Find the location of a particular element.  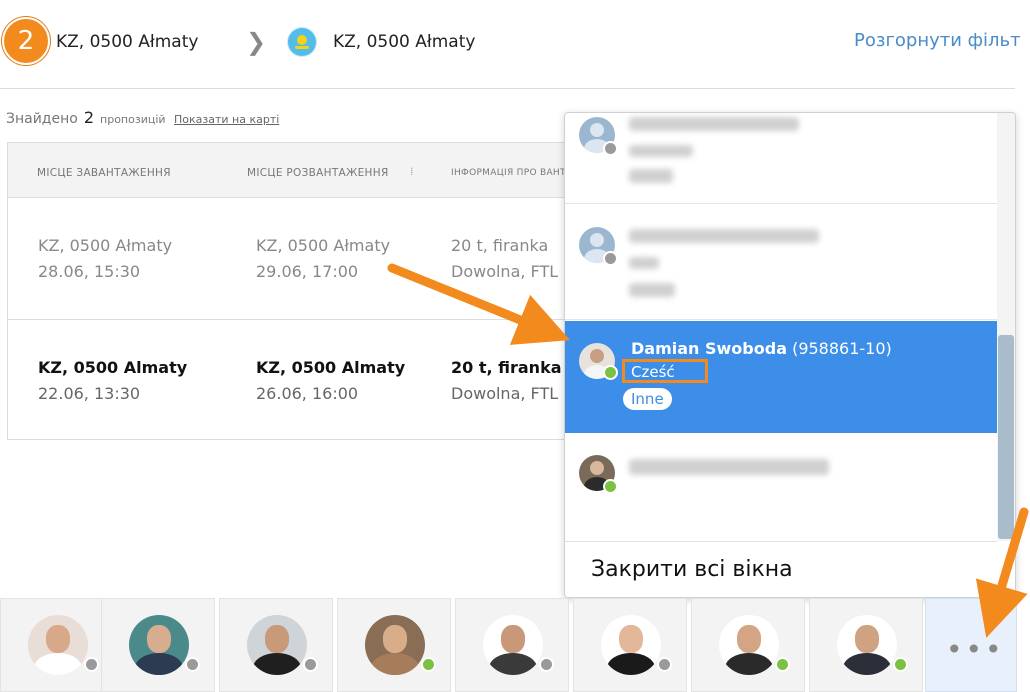

unloading-date: 29.06, 17:00 is located at coordinates (307, 271).